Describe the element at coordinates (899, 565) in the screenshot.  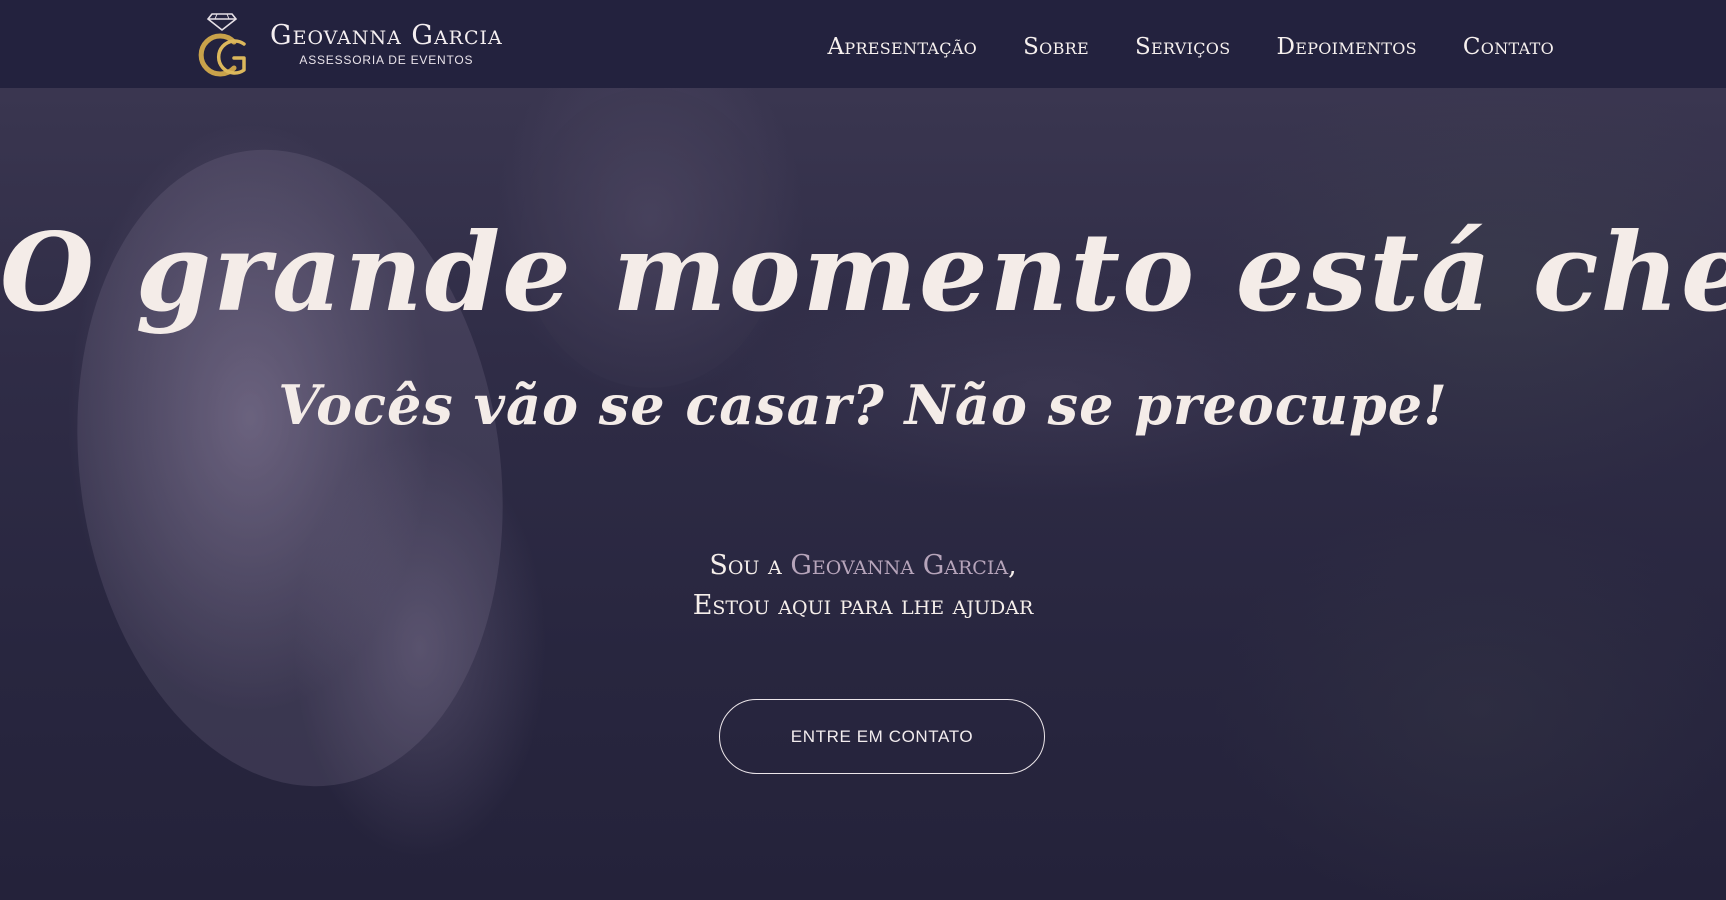
I see `intro-name: Geovanna Garcia` at that location.